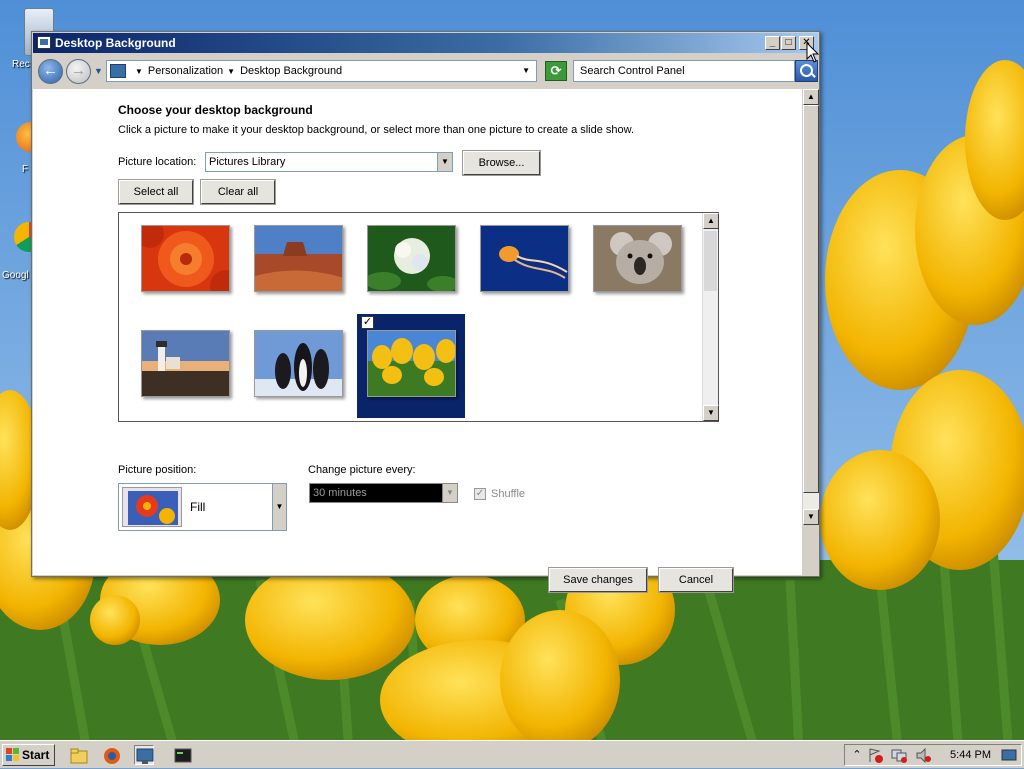 This screenshot has width=1024, height=769. What do you see at coordinates (152, 507) in the screenshot?
I see `fill-preview-icon` at bounding box center [152, 507].